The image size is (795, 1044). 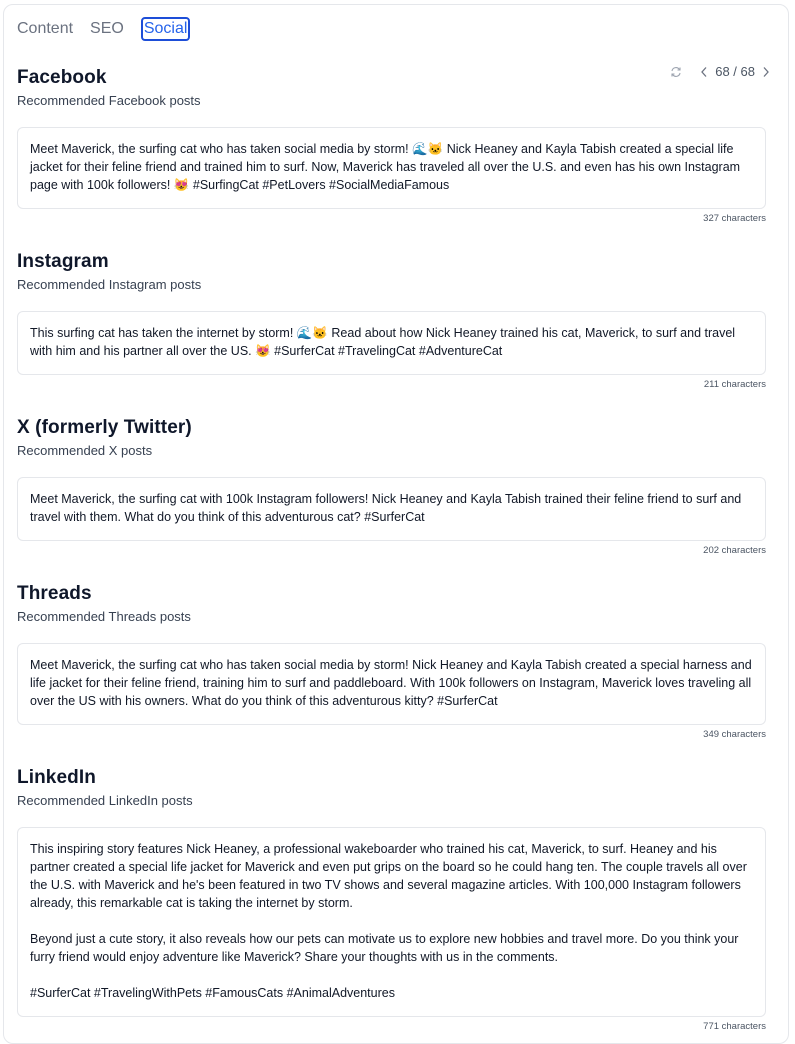 What do you see at coordinates (45, 29) in the screenshot?
I see `tab-content: Content` at bounding box center [45, 29].